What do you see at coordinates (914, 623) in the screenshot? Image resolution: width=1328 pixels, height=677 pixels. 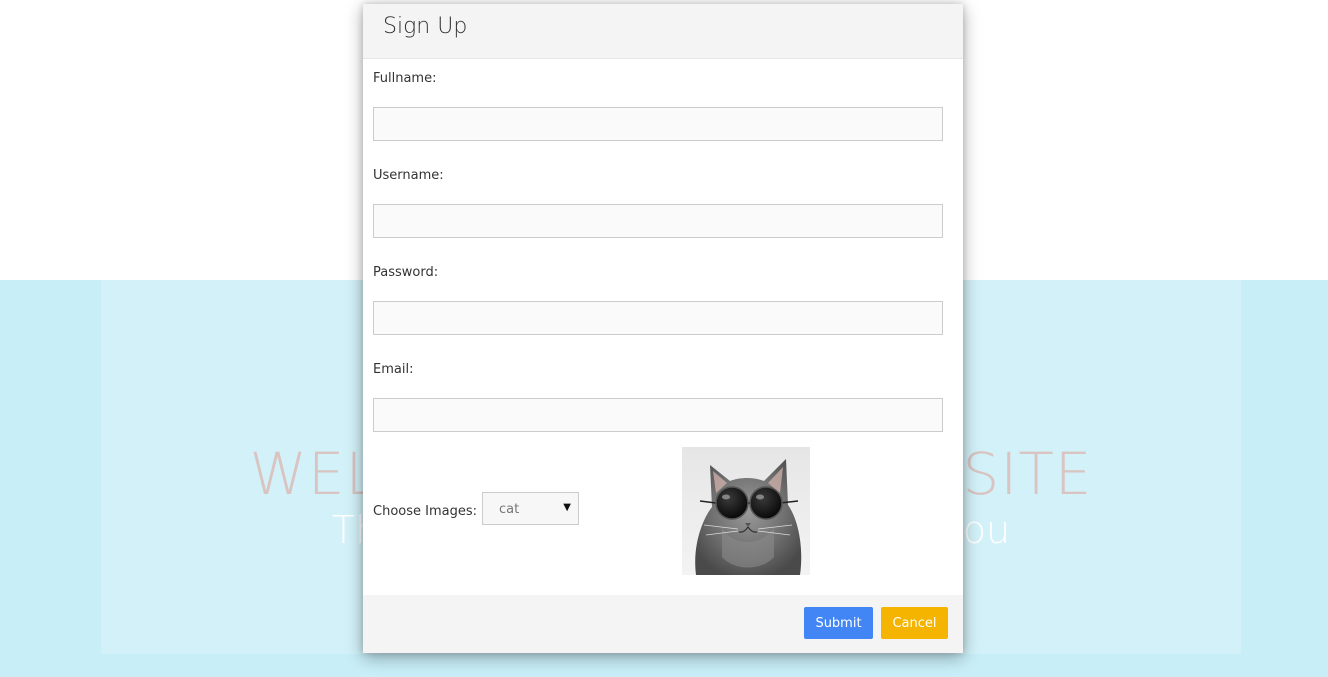 I see `cancel-button: Cancel` at bounding box center [914, 623].